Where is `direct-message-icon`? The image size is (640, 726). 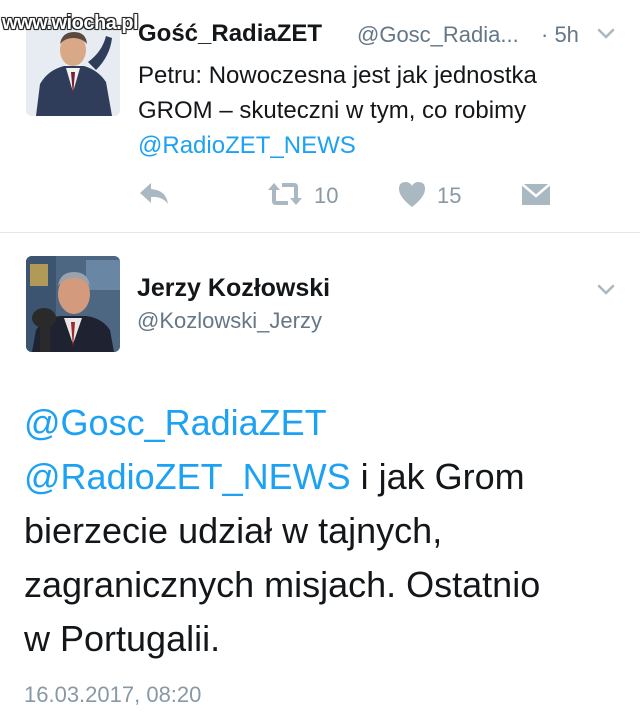 direct-message-icon is located at coordinates (536, 196).